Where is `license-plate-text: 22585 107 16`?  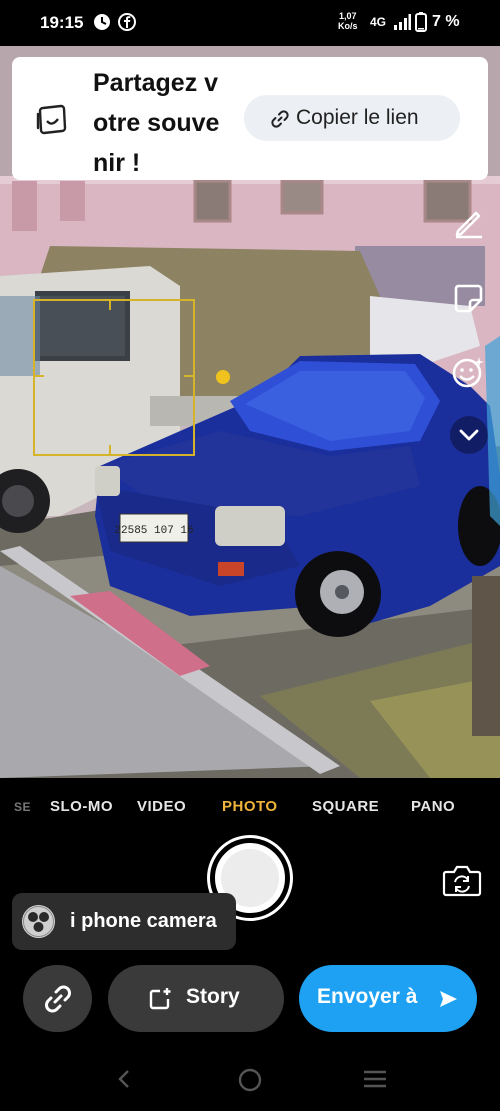
license-plate-text: 22585 107 16 is located at coordinates (153, 531).